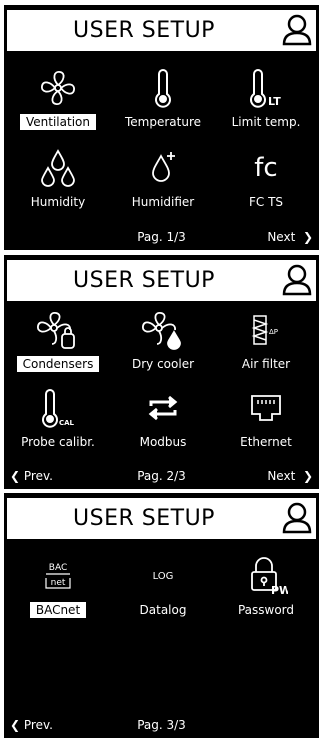 This screenshot has width=323, height=738. Describe the element at coordinates (58, 88) in the screenshot. I see `fan-icon` at that location.